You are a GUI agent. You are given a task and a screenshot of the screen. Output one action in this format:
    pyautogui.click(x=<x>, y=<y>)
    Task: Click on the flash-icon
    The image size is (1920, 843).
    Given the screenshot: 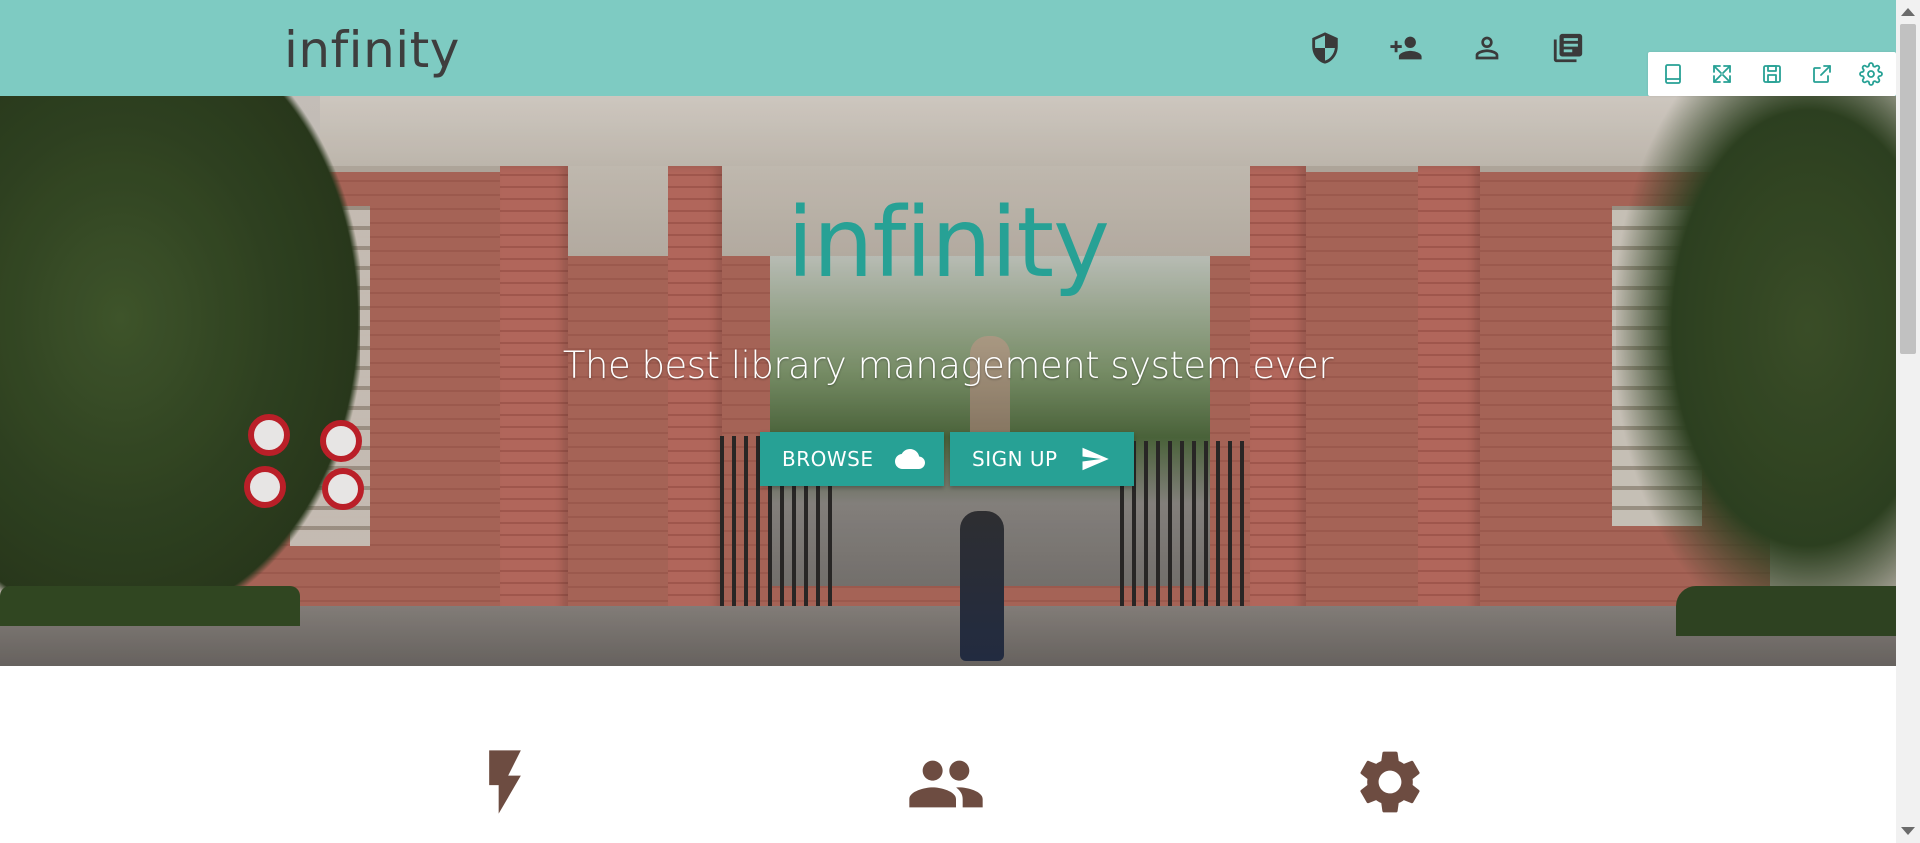 What is the action you would take?
    pyautogui.click(x=505, y=784)
    